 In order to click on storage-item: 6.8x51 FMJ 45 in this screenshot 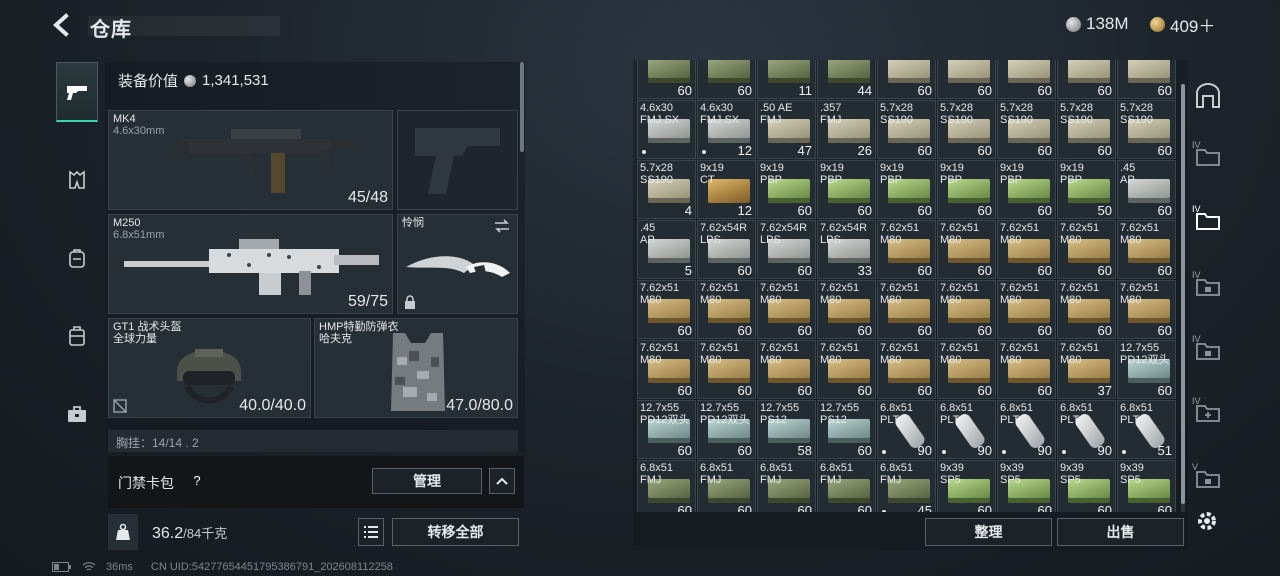, I will do `click(906, 486)`.